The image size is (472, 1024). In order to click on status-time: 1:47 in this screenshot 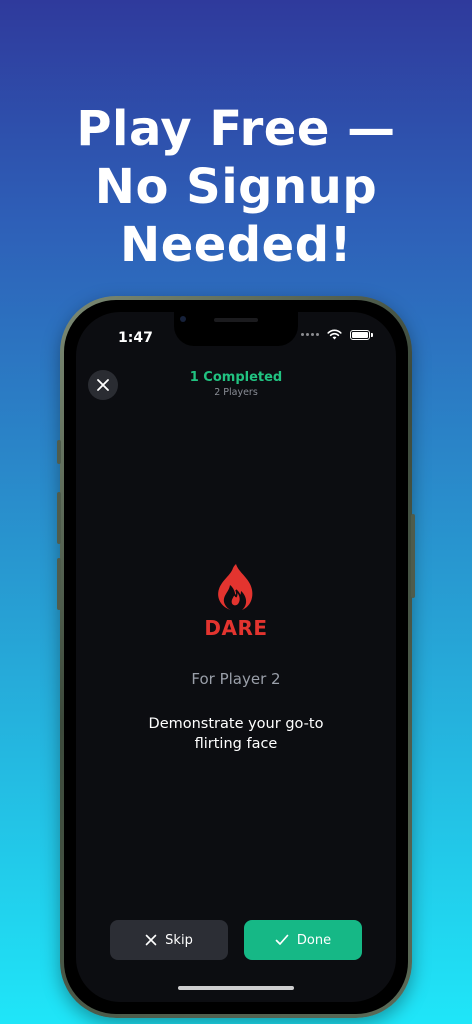, I will do `click(135, 338)`.